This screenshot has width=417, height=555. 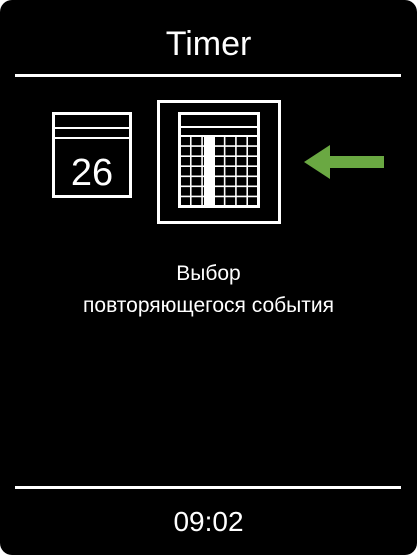 What do you see at coordinates (208, 290) in the screenshot?
I see `option-description: Выбор повторяющегося события` at bounding box center [208, 290].